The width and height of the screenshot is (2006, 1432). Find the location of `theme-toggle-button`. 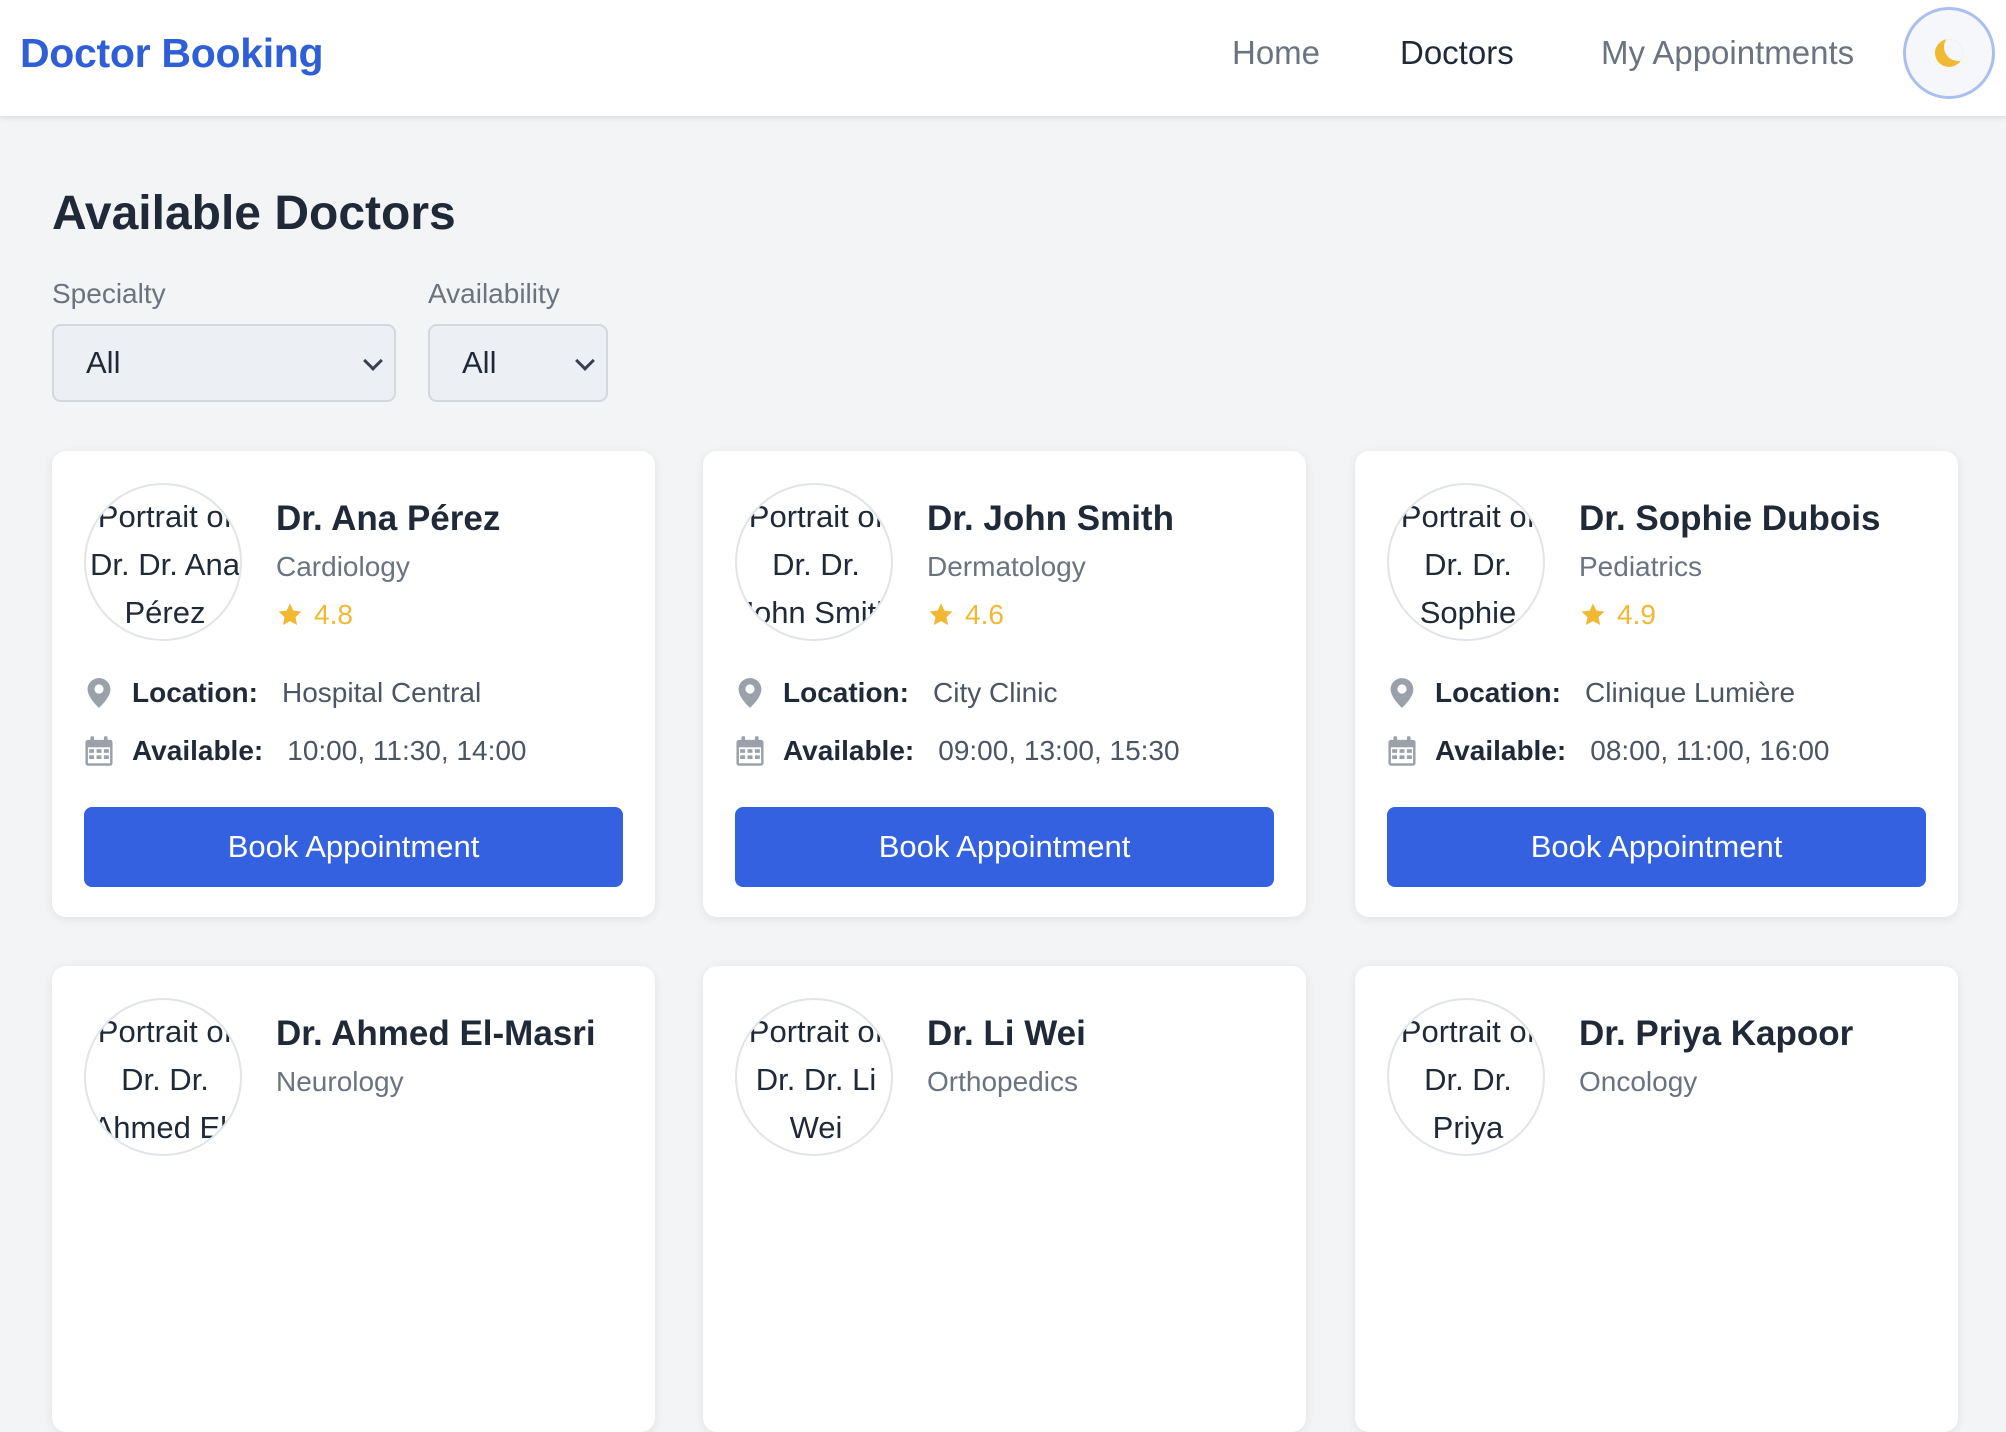

theme-toggle-button is located at coordinates (1949, 53).